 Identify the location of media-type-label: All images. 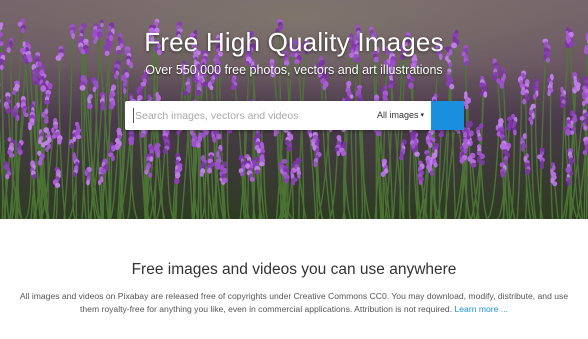
(398, 115).